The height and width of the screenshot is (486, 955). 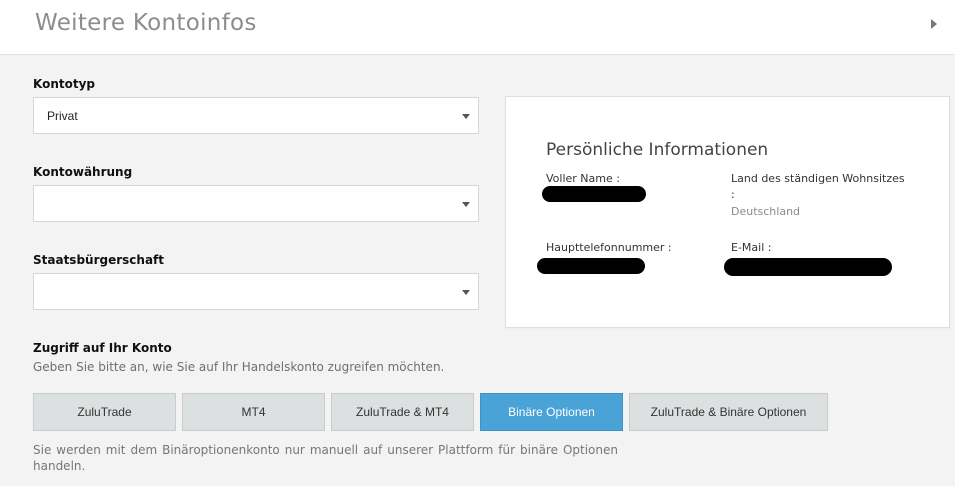 I want to click on redacted-email, so click(x=808, y=267).